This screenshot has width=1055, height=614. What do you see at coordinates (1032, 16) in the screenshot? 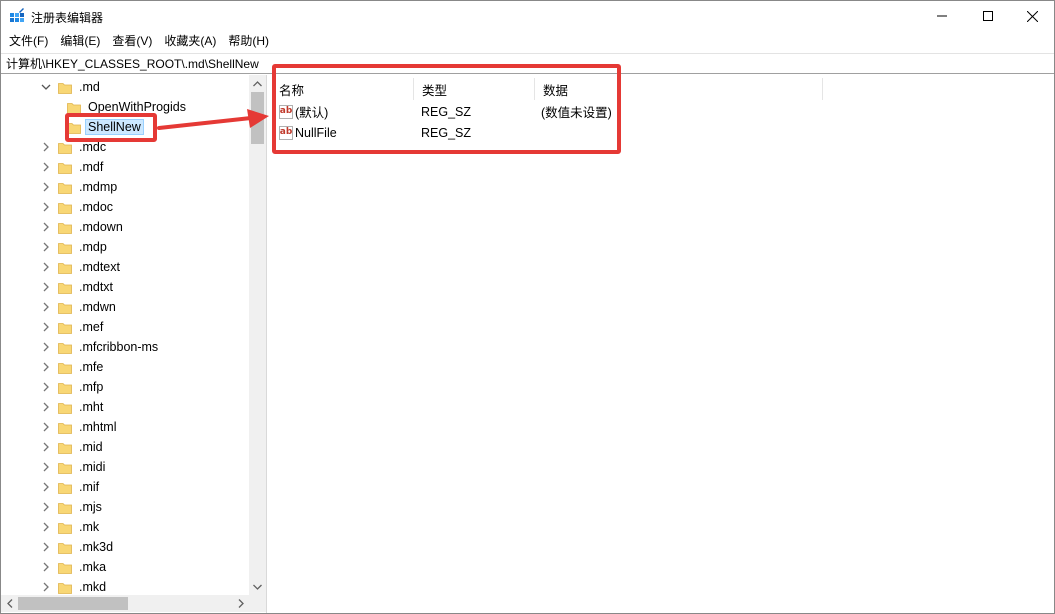
I see `close-button` at bounding box center [1032, 16].